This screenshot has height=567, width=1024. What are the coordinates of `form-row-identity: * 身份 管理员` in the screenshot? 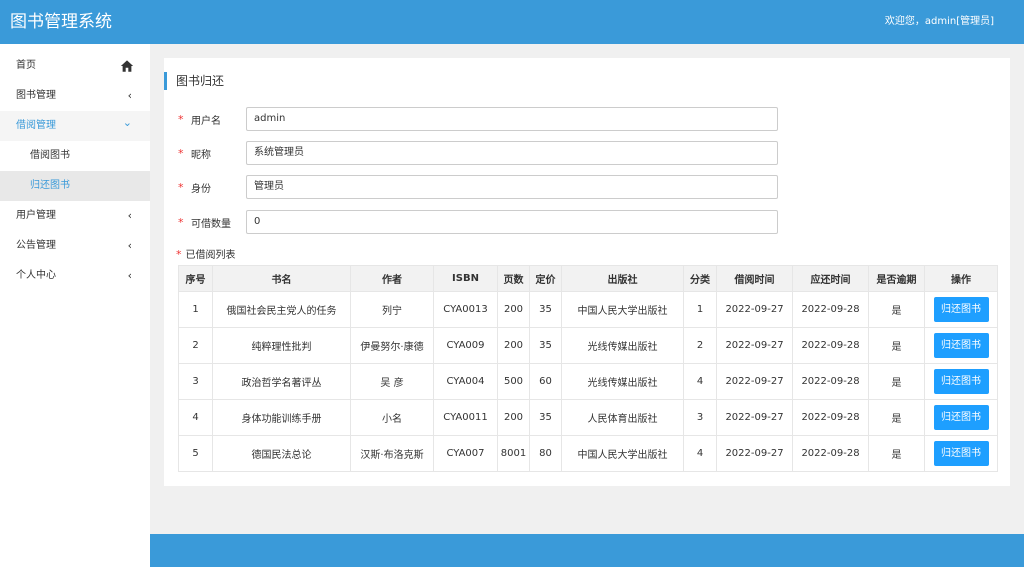 It's located at (486, 187).